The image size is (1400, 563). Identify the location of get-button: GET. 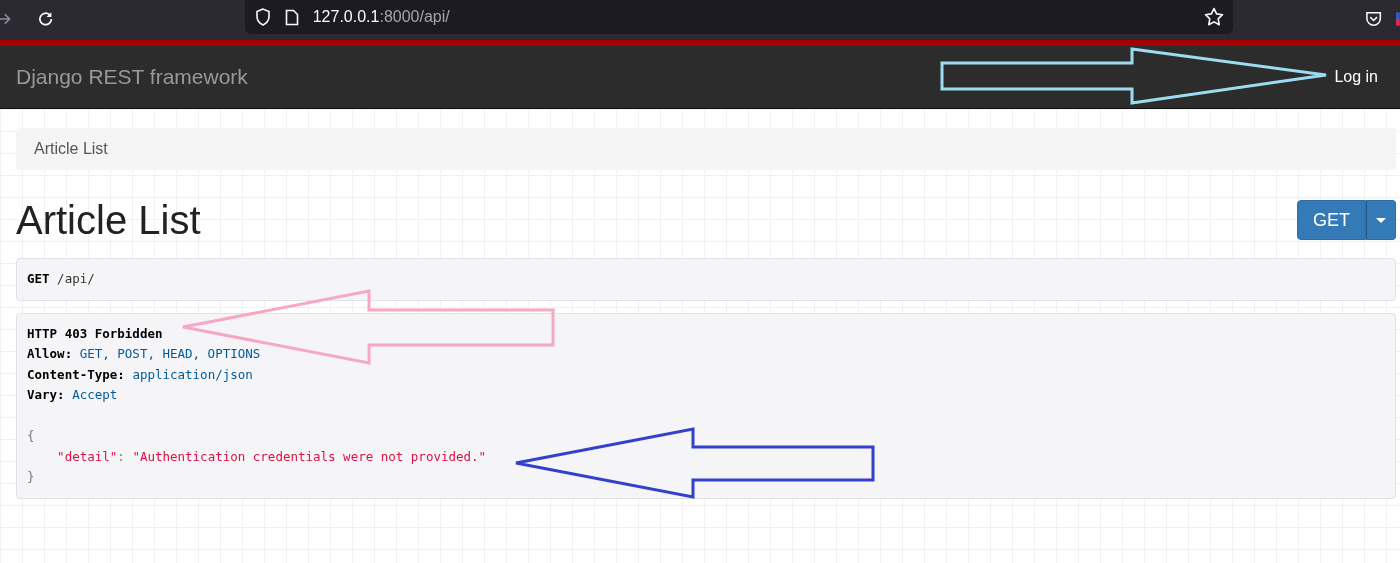
(1331, 220).